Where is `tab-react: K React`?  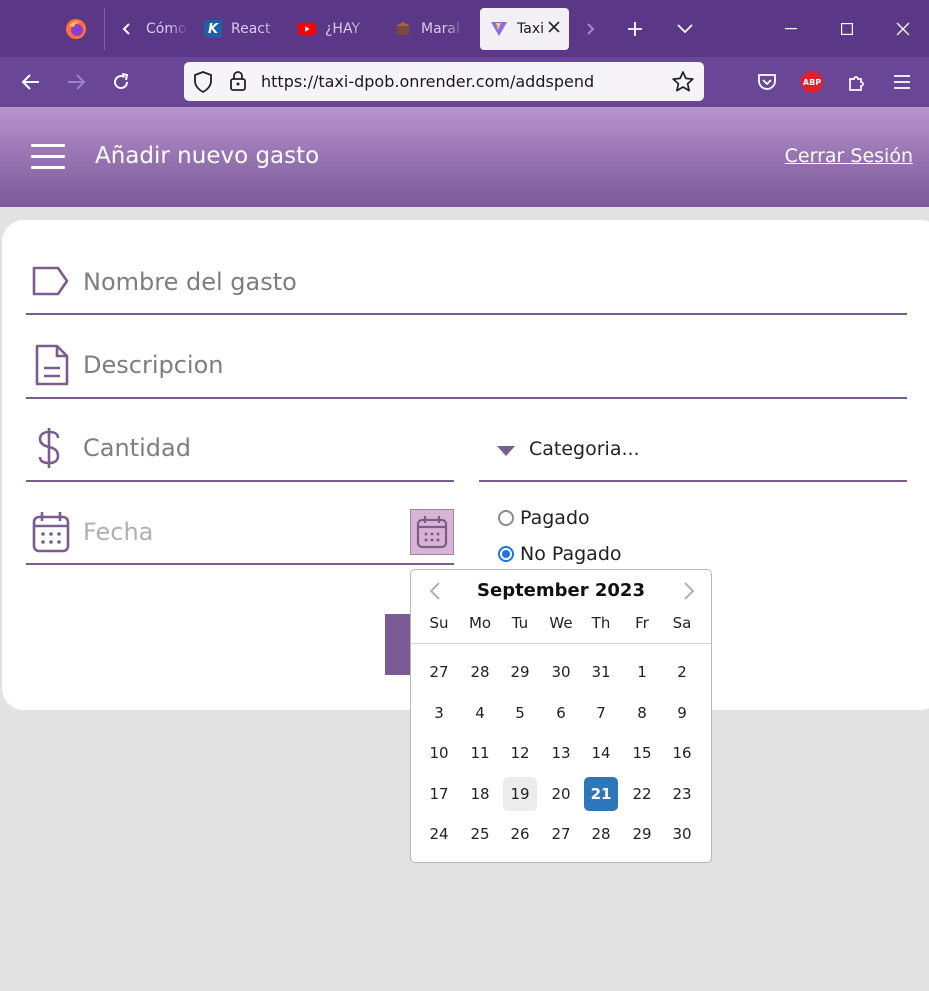
tab-react: K React is located at coordinates (243, 29).